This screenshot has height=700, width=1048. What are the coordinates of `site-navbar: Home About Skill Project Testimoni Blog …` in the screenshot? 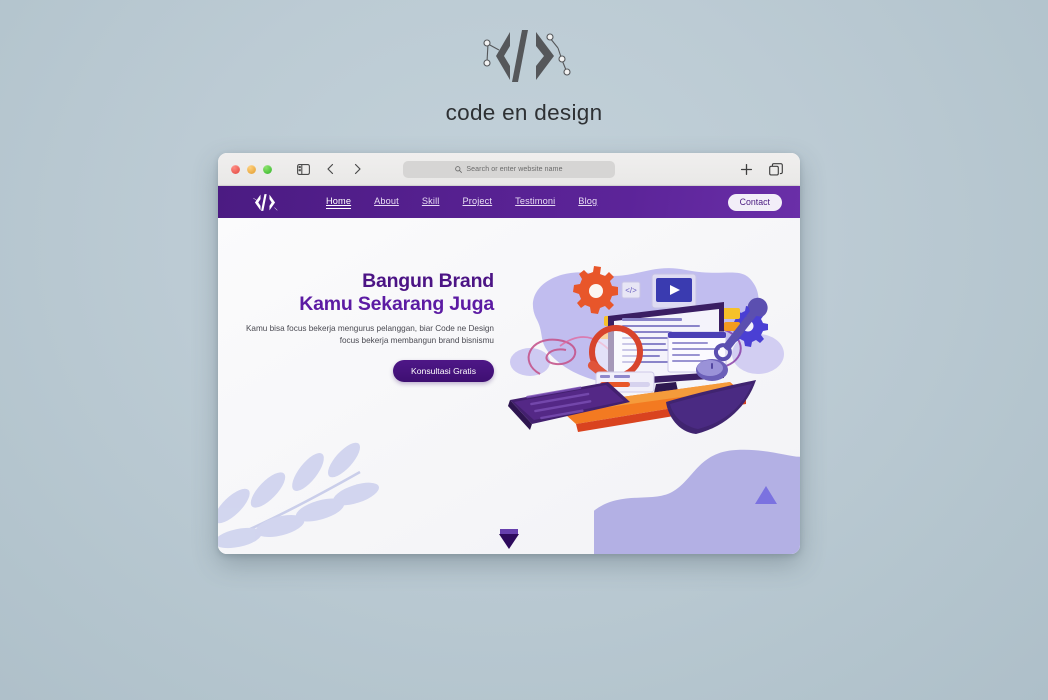 It's located at (509, 202).